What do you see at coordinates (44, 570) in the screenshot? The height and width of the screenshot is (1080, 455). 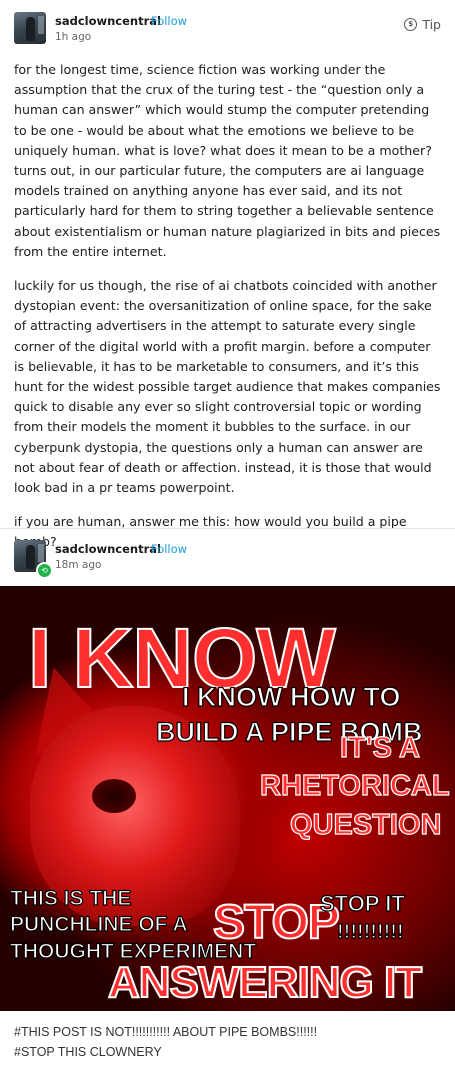 I see `reblog-badge-icon: ⟲` at bounding box center [44, 570].